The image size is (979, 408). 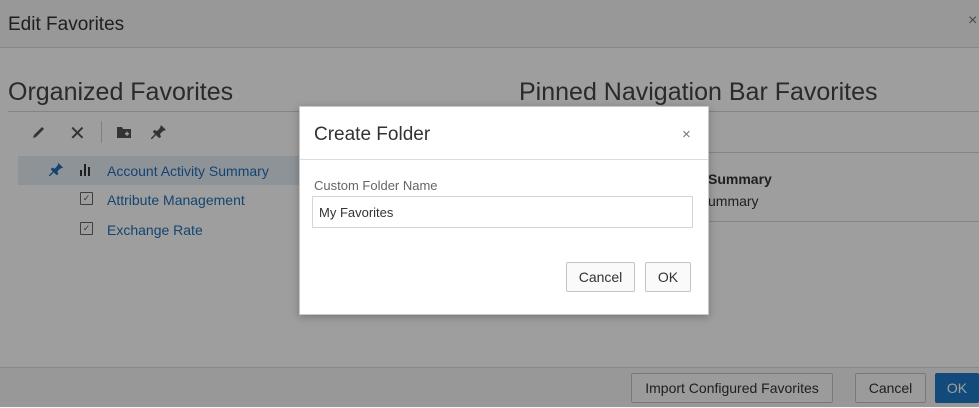 I want to click on modal-ok-button: OK, so click(x=668, y=277).